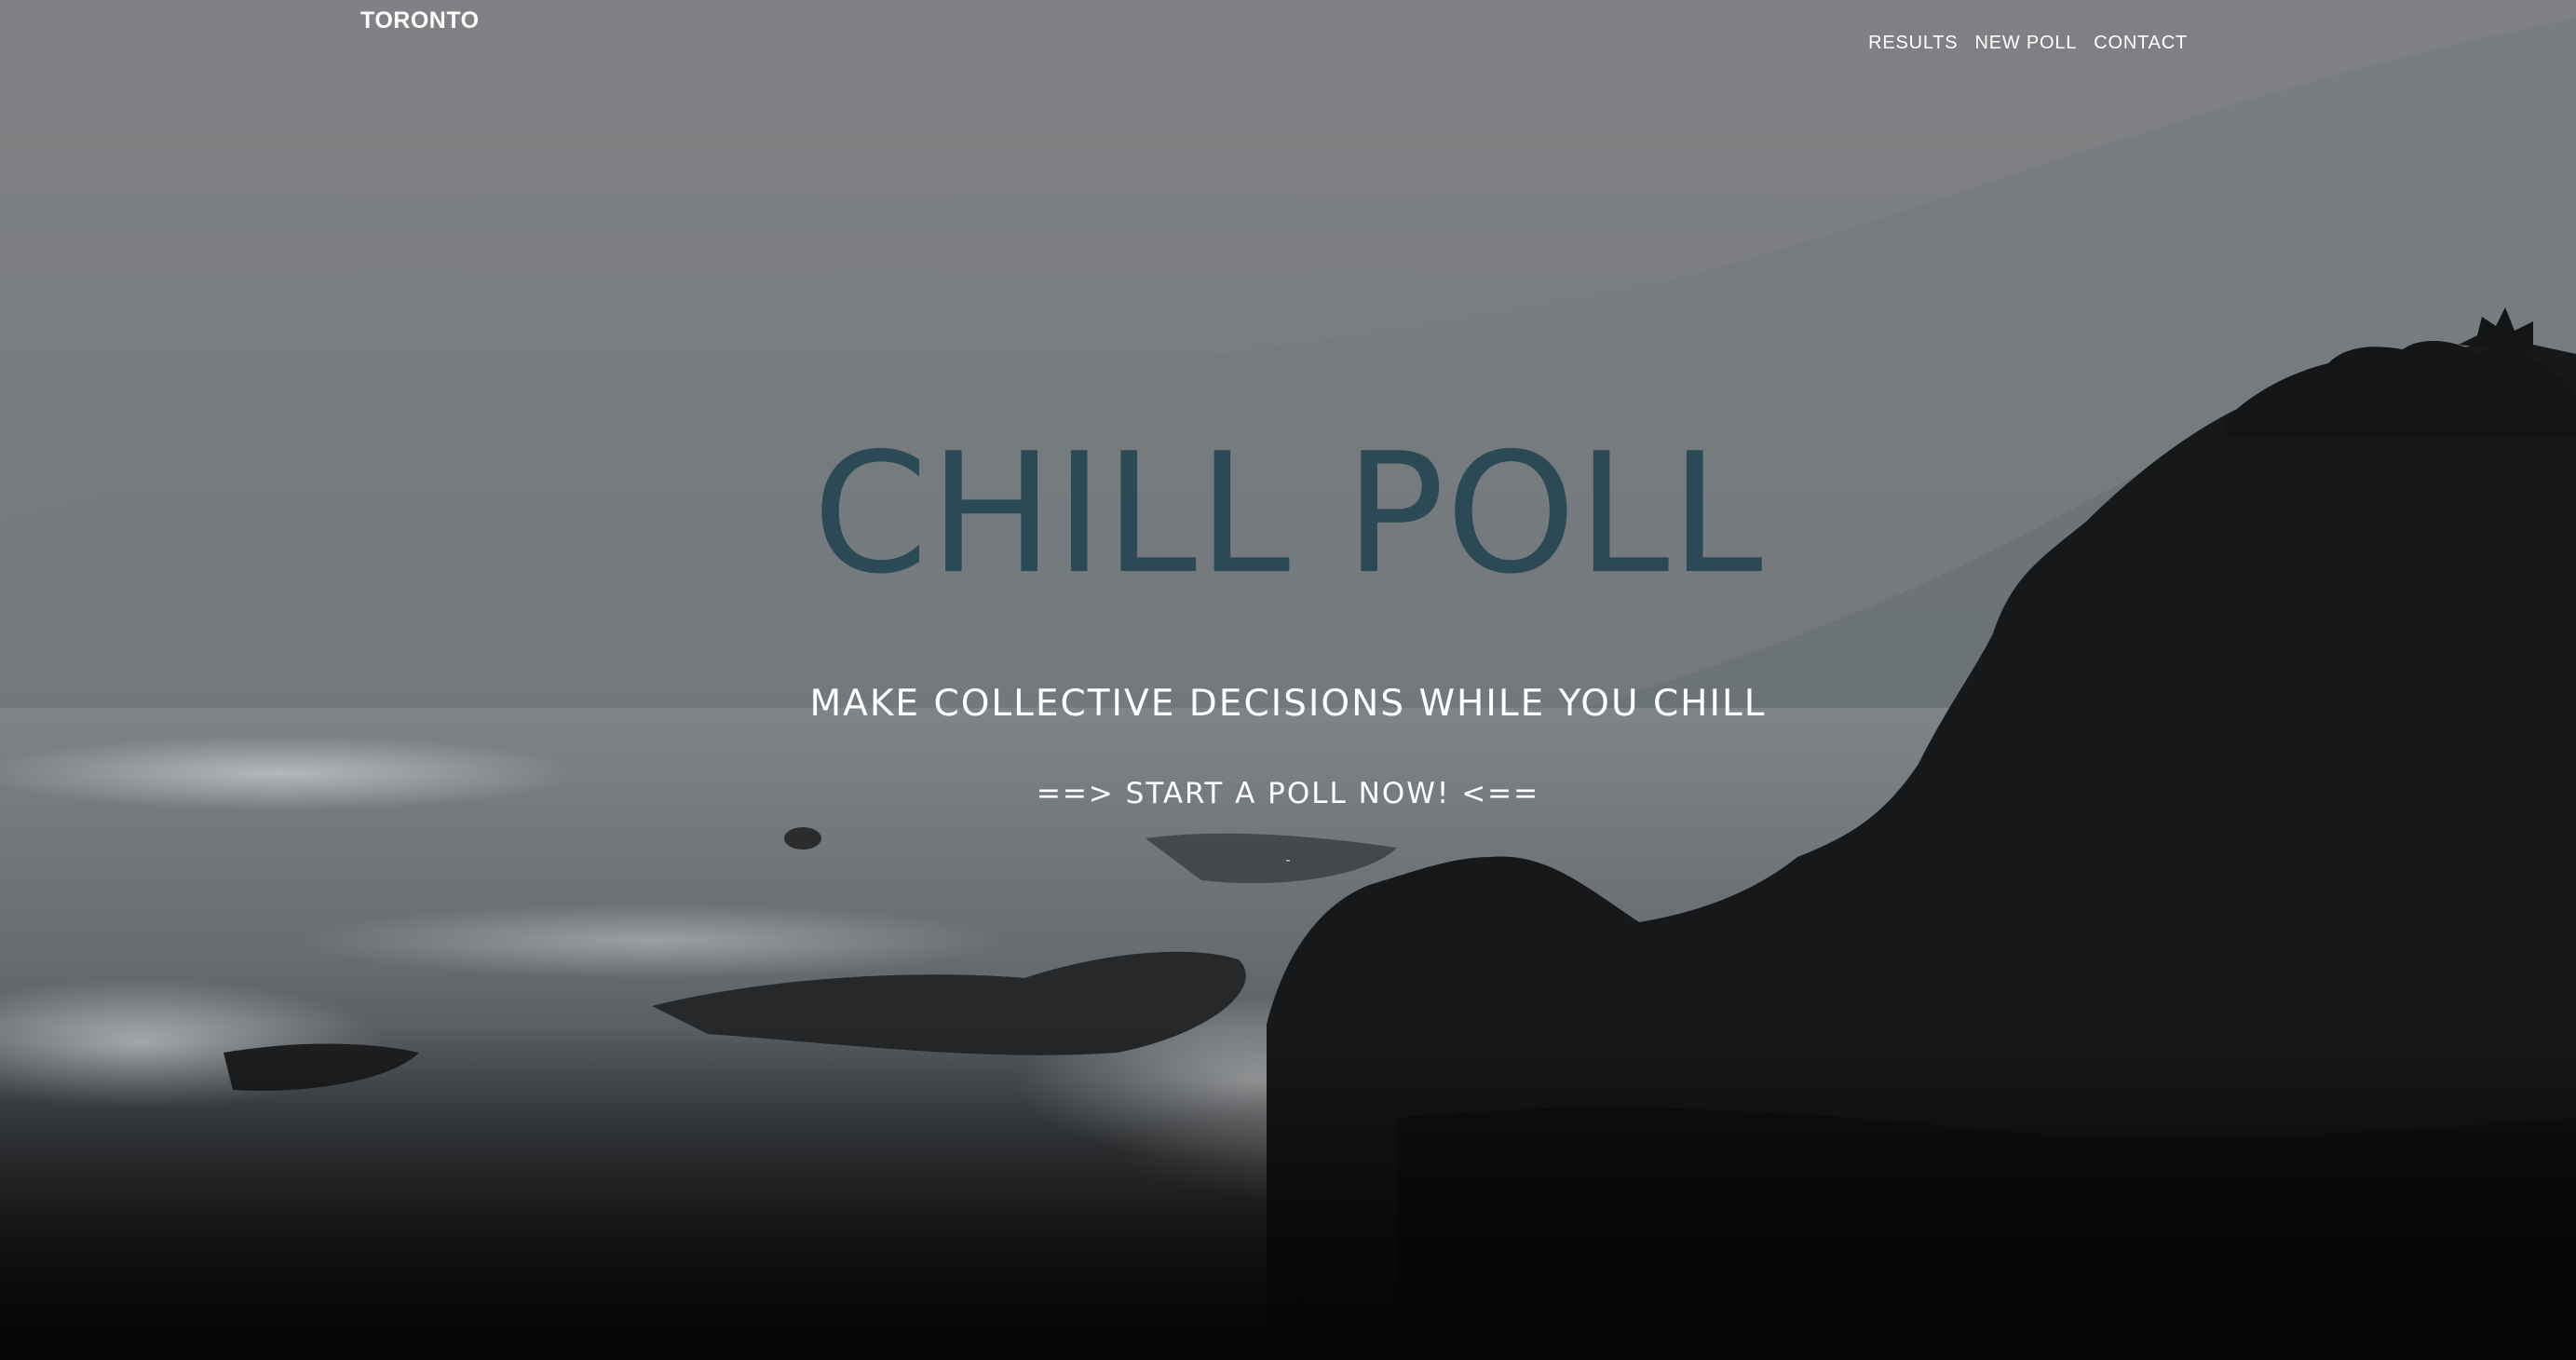 The height and width of the screenshot is (1360, 2576). I want to click on main-nav: RESULTS NEW POLL CONTACT, so click(2028, 43).